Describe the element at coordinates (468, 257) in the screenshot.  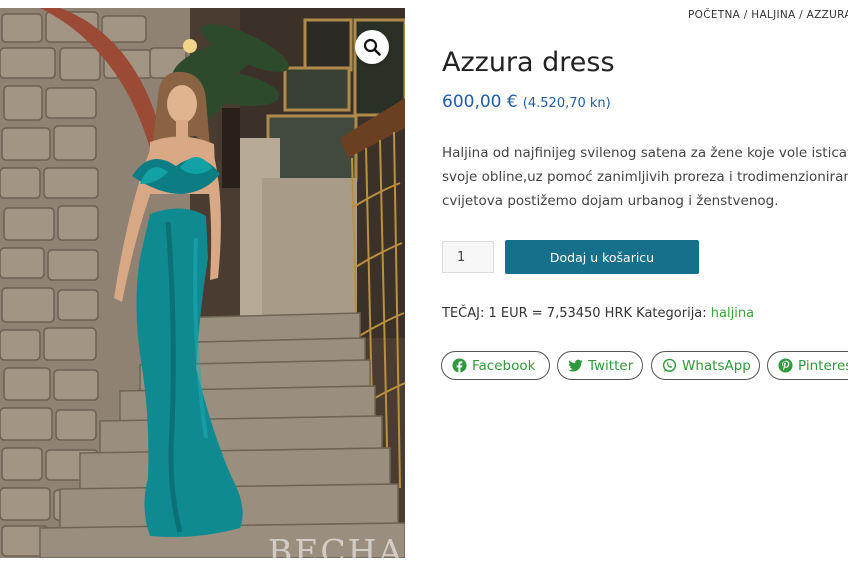
I see `quantity-input` at that location.